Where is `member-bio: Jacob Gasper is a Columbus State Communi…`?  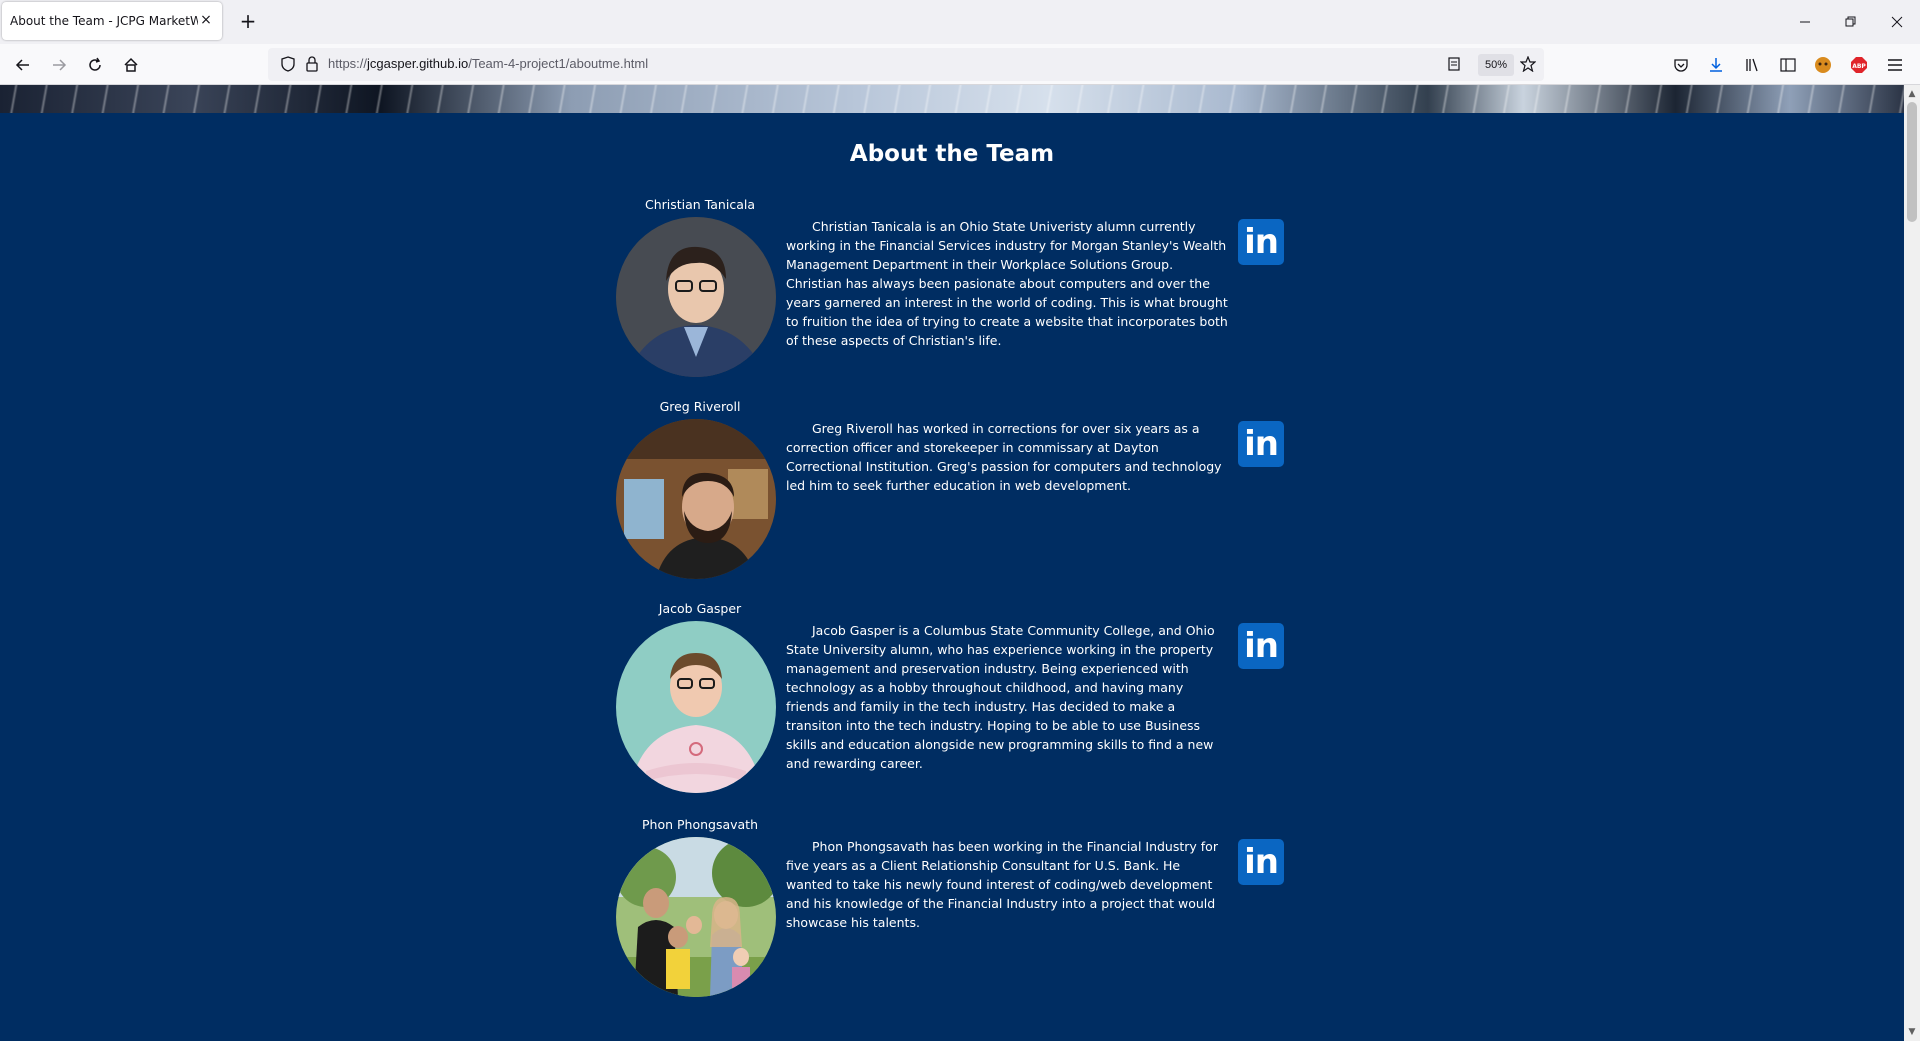
member-bio: Jacob Gasper is a Columbus State Communi… is located at coordinates (1000, 697).